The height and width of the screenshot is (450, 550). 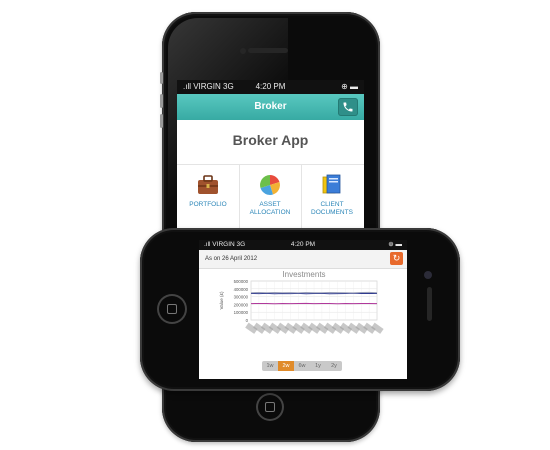 I want to click on range-tabs: 1w 2w 6w 1y 2y, so click(x=302, y=366).